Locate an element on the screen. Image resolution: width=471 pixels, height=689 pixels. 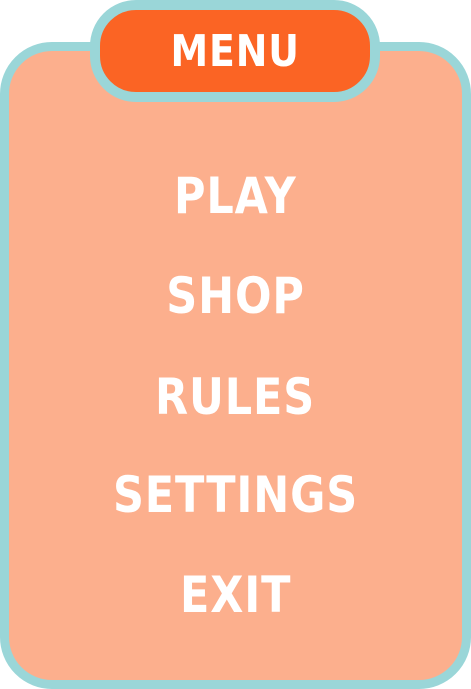
exit-button-label: EXIT is located at coordinates (235, 595).